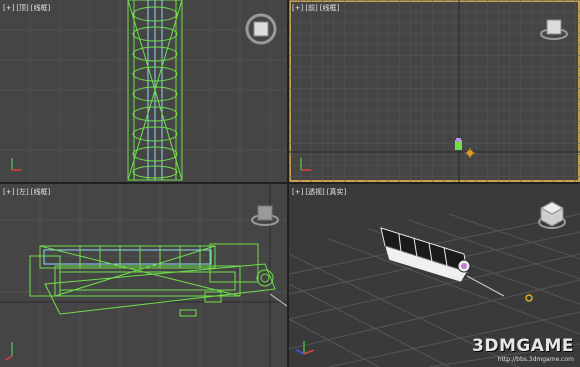 The width and height of the screenshot is (580, 367). Describe the element at coordinates (22, 192) in the screenshot. I see `viewport-view-name: [左]` at that location.